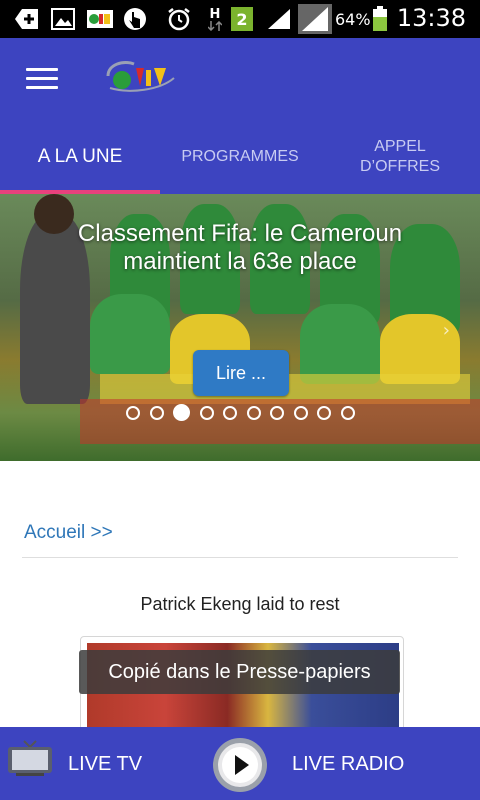  What do you see at coordinates (135, 19) in the screenshot?
I see `tap-icon` at bounding box center [135, 19].